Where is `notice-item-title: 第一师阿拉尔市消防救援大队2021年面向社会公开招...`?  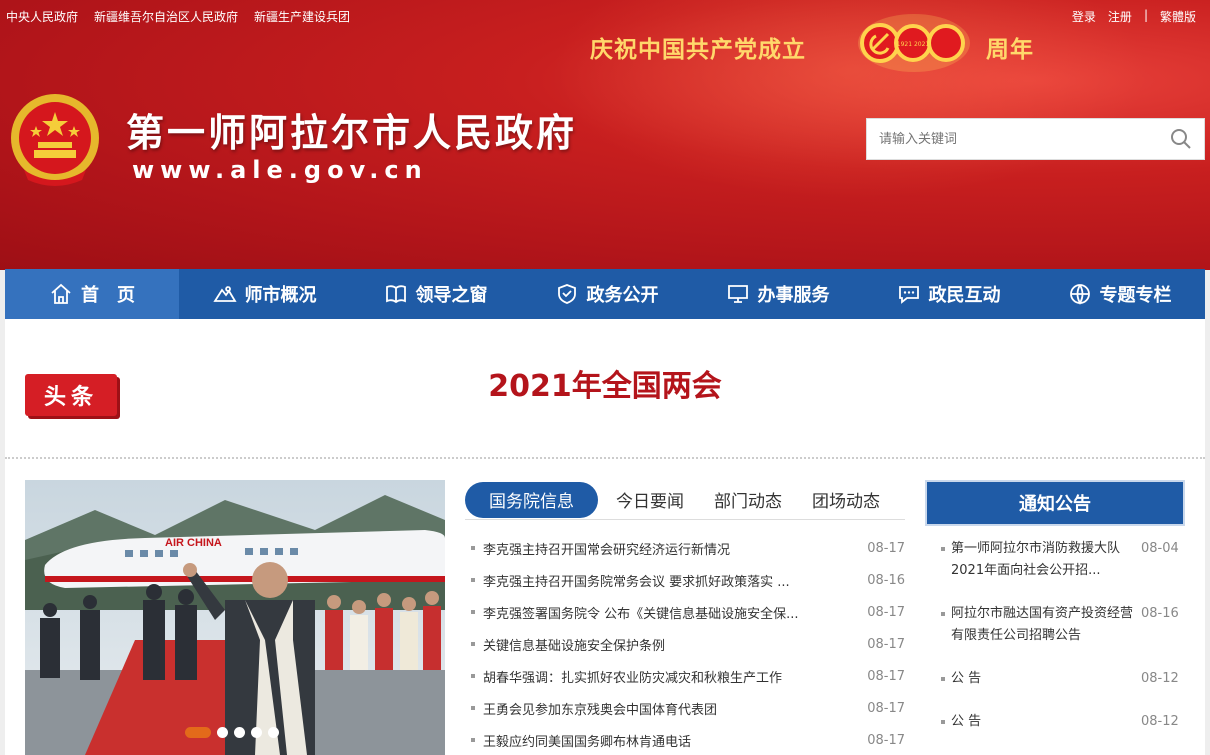 notice-item-title: 第一师阿拉尔市消防救援大队2021年面向社会公开招... is located at coordinates (1036, 559).